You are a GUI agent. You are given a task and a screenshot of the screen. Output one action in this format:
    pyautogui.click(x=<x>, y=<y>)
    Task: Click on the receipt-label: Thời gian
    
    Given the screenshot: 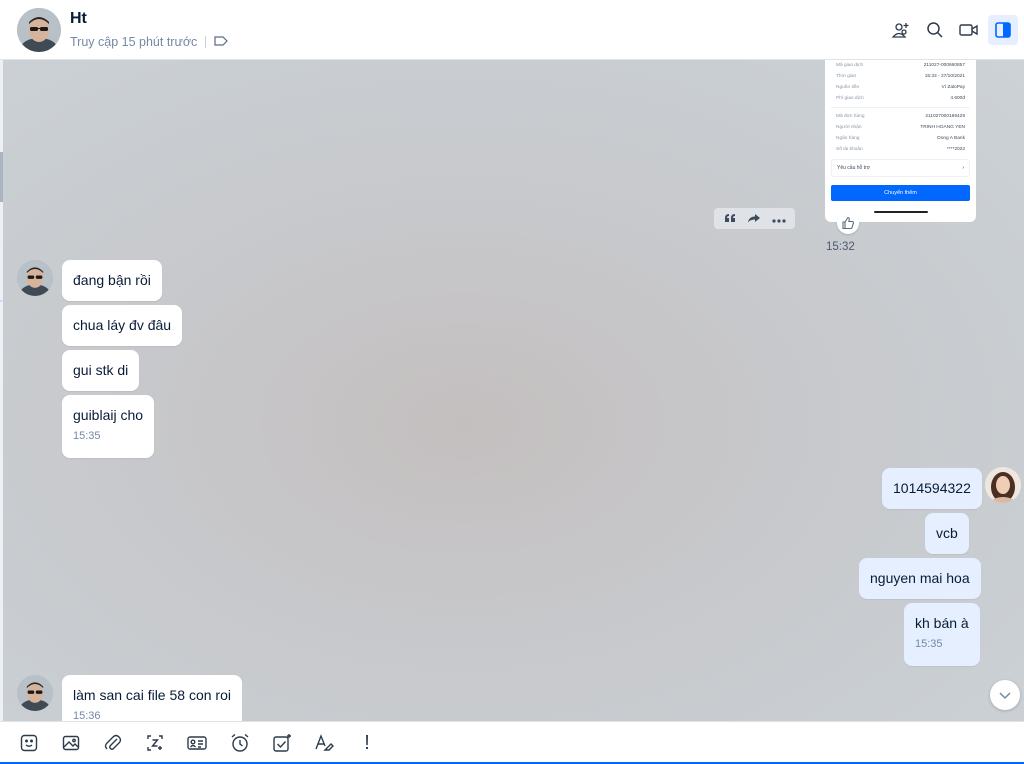 What is the action you would take?
    pyautogui.click(x=846, y=76)
    